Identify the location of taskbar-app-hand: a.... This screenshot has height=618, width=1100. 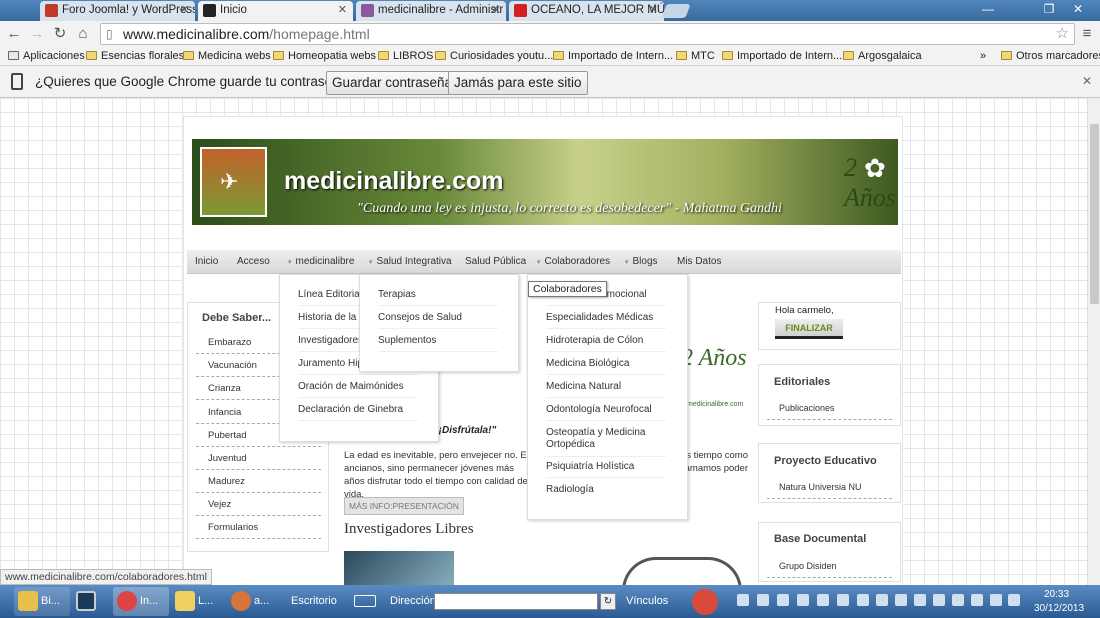
(252, 601).